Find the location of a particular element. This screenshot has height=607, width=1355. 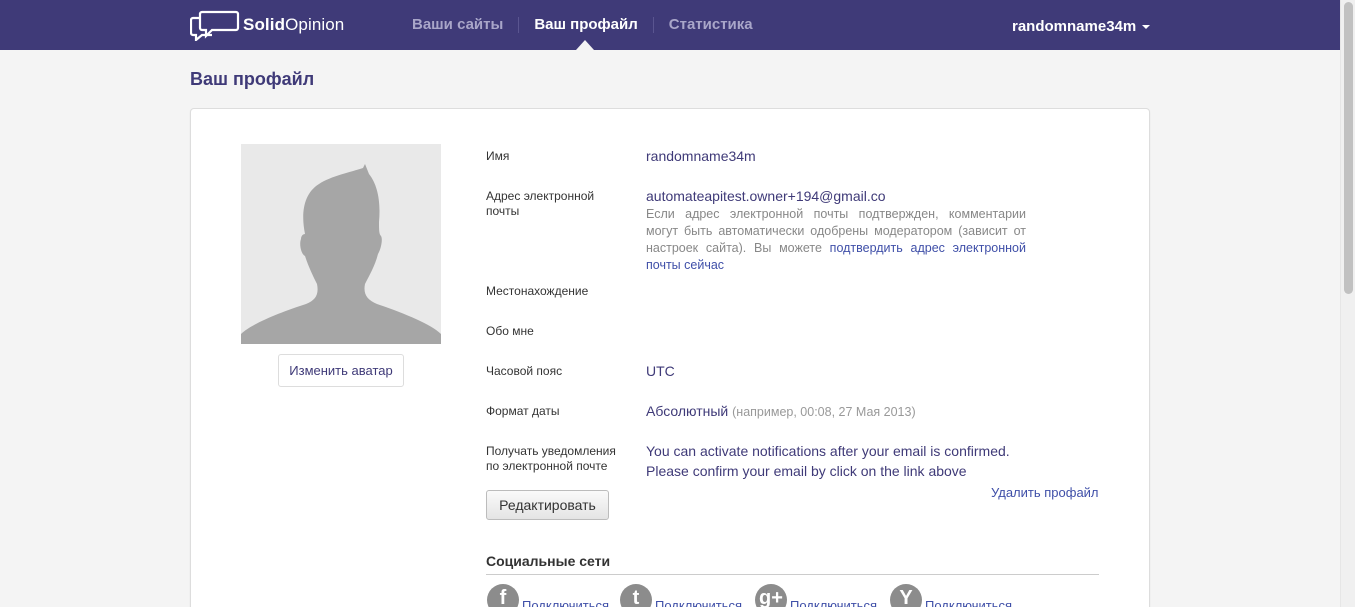

social-google-plus: g+ Подключиться is located at coordinates (816, 595).